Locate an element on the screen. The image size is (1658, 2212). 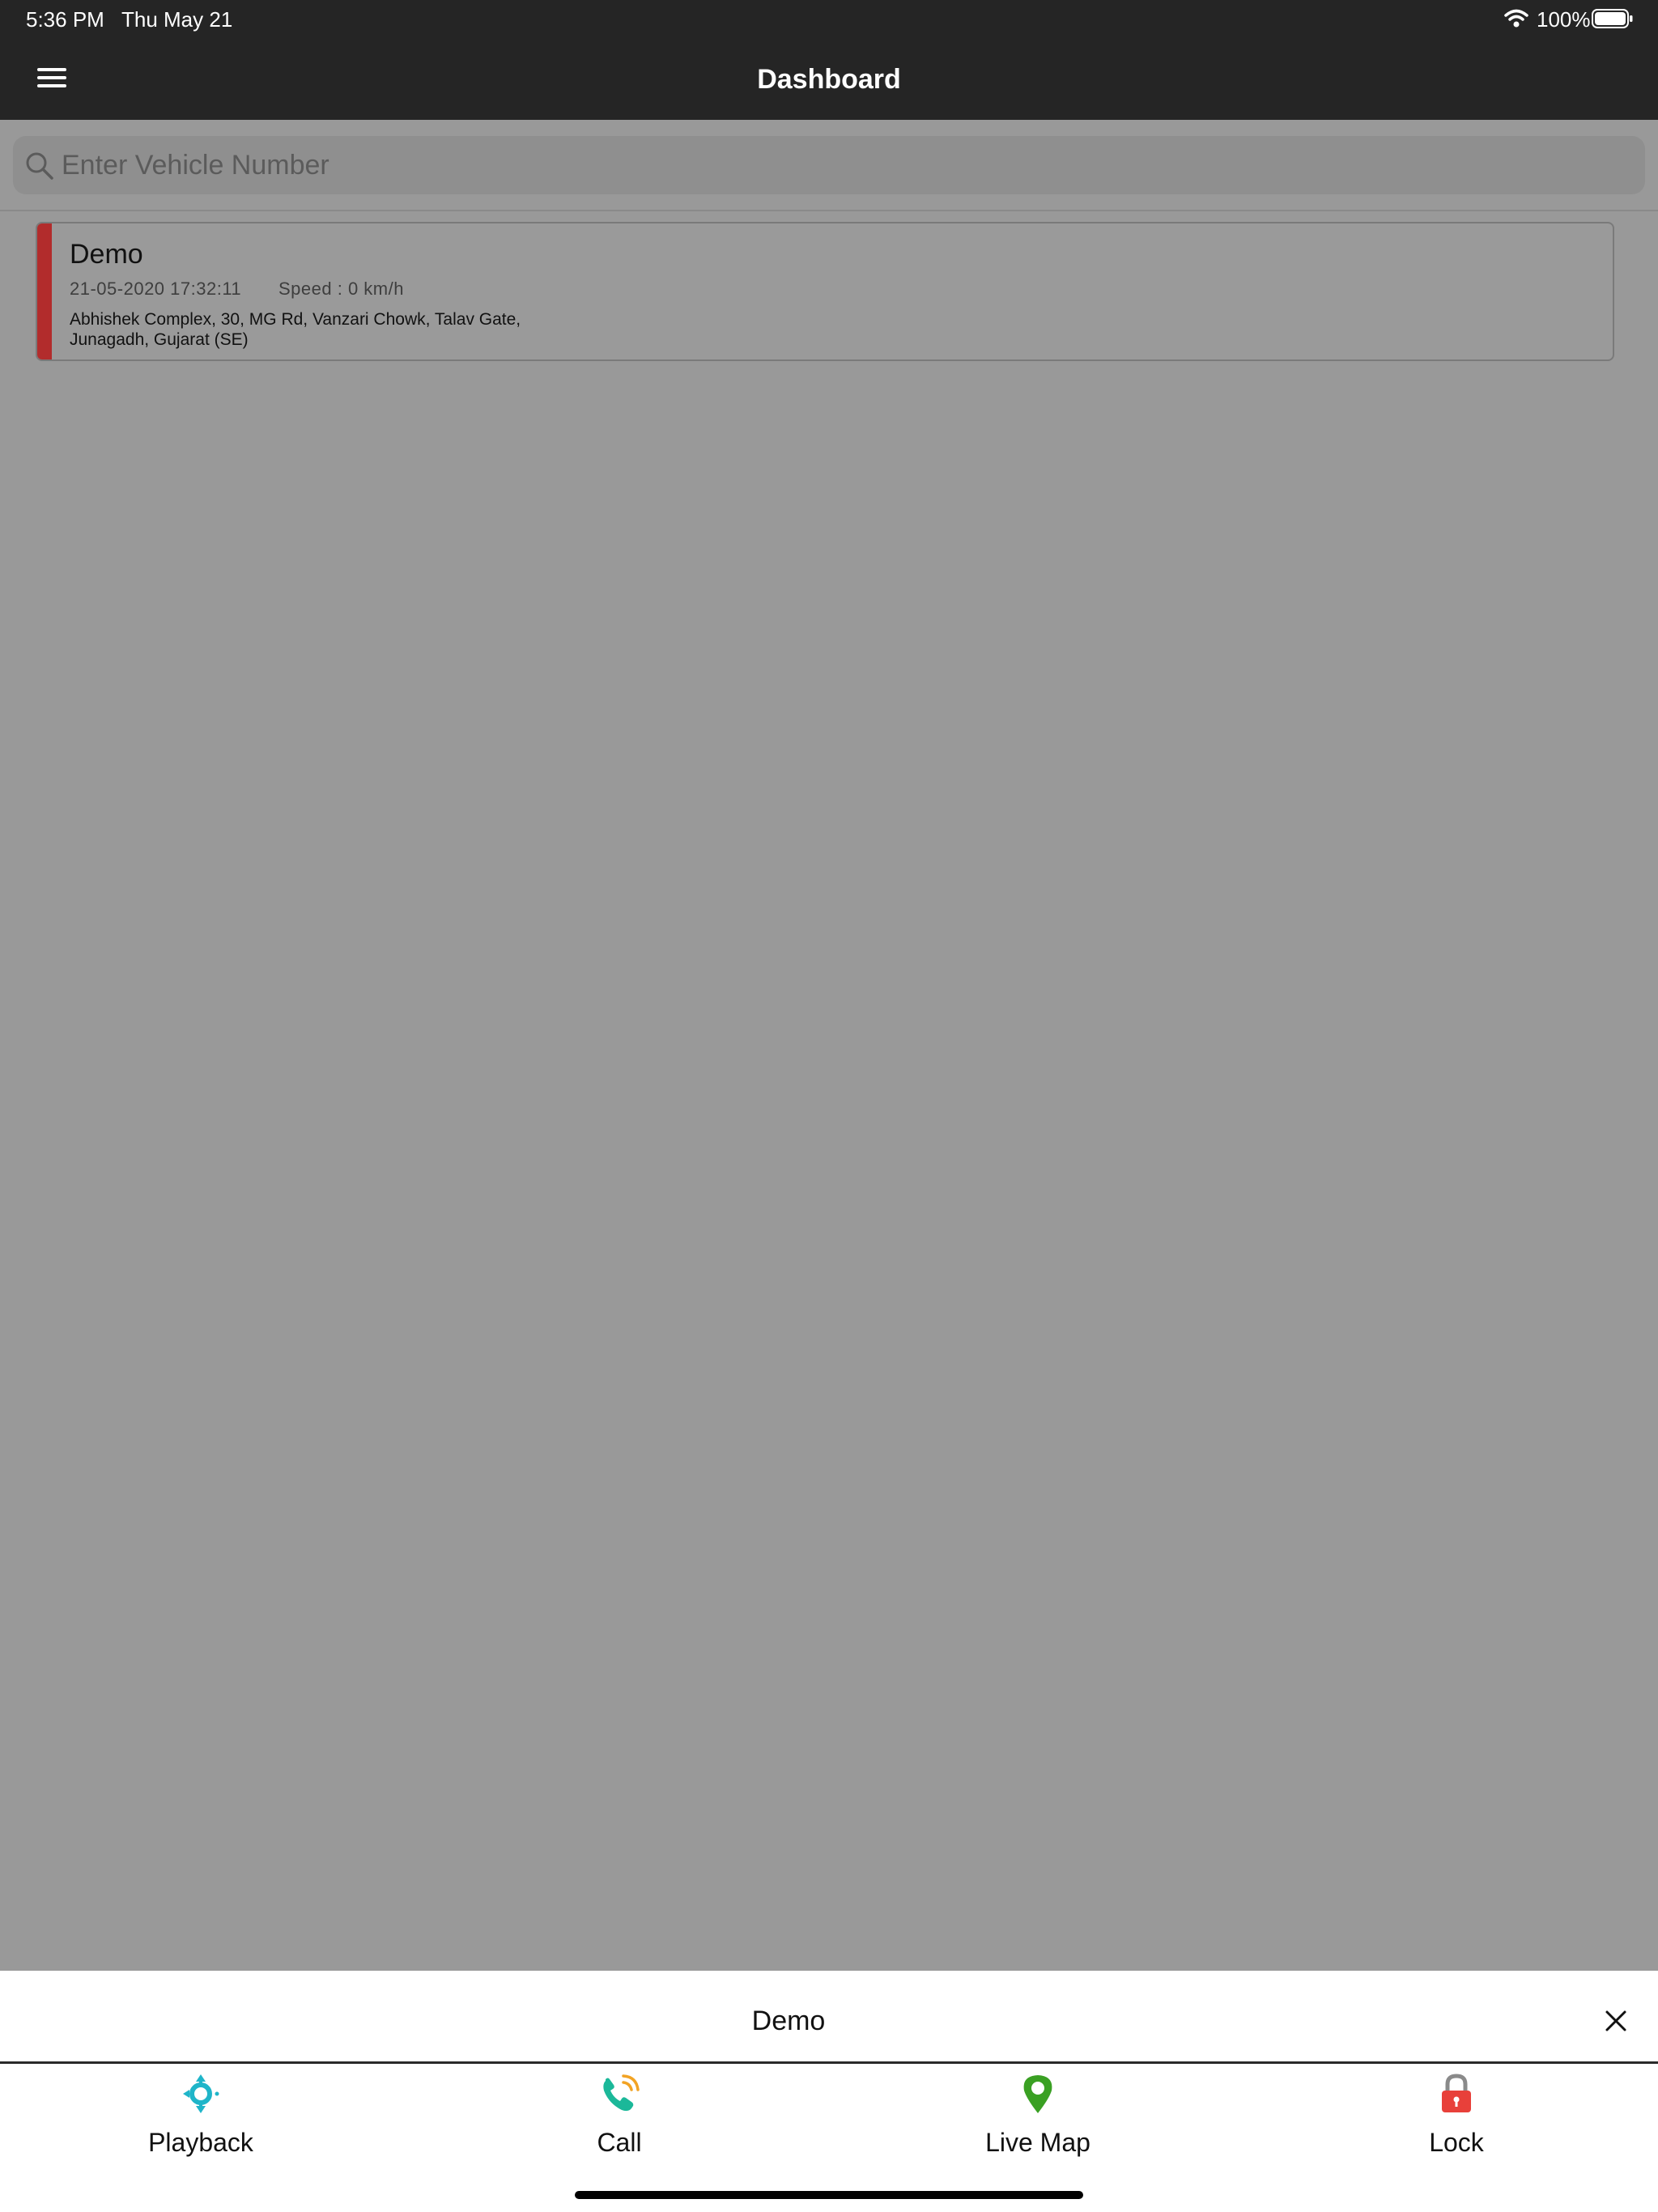
call-button: Call is located at coordinates (619, 2121).